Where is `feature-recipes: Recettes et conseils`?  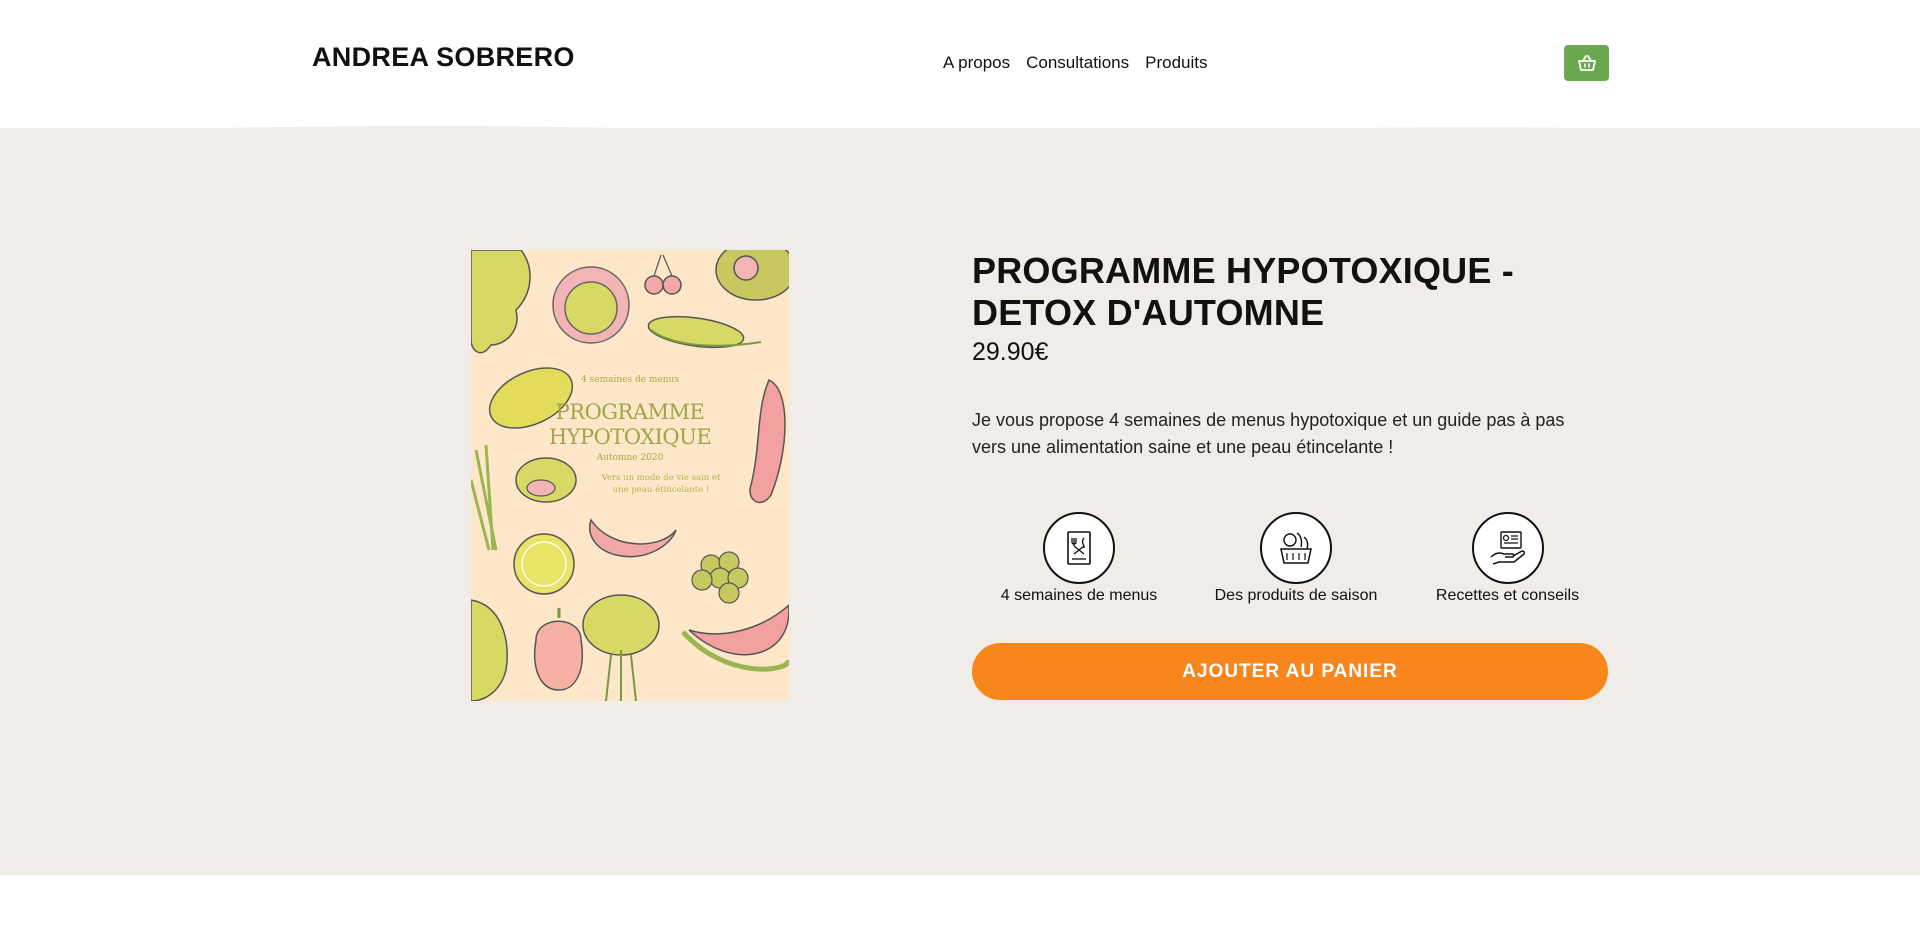 feature-recipes: Recettes et conseils is located at coordinates (1507, 558).